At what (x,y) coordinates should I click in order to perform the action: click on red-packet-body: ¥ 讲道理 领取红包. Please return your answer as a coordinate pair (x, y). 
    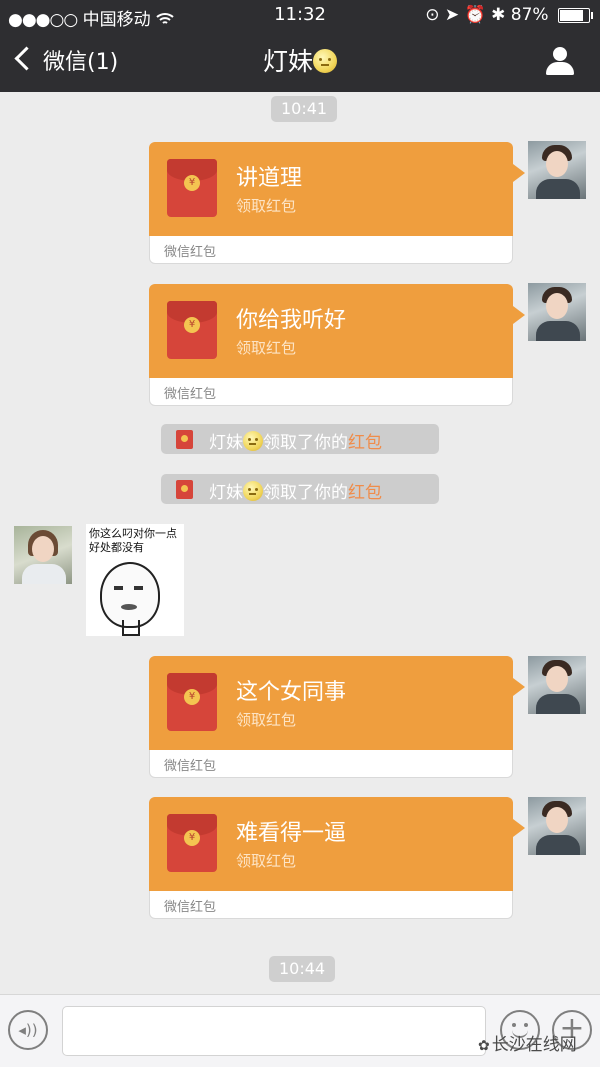
    Looking at the image, I should click on (337, 189).